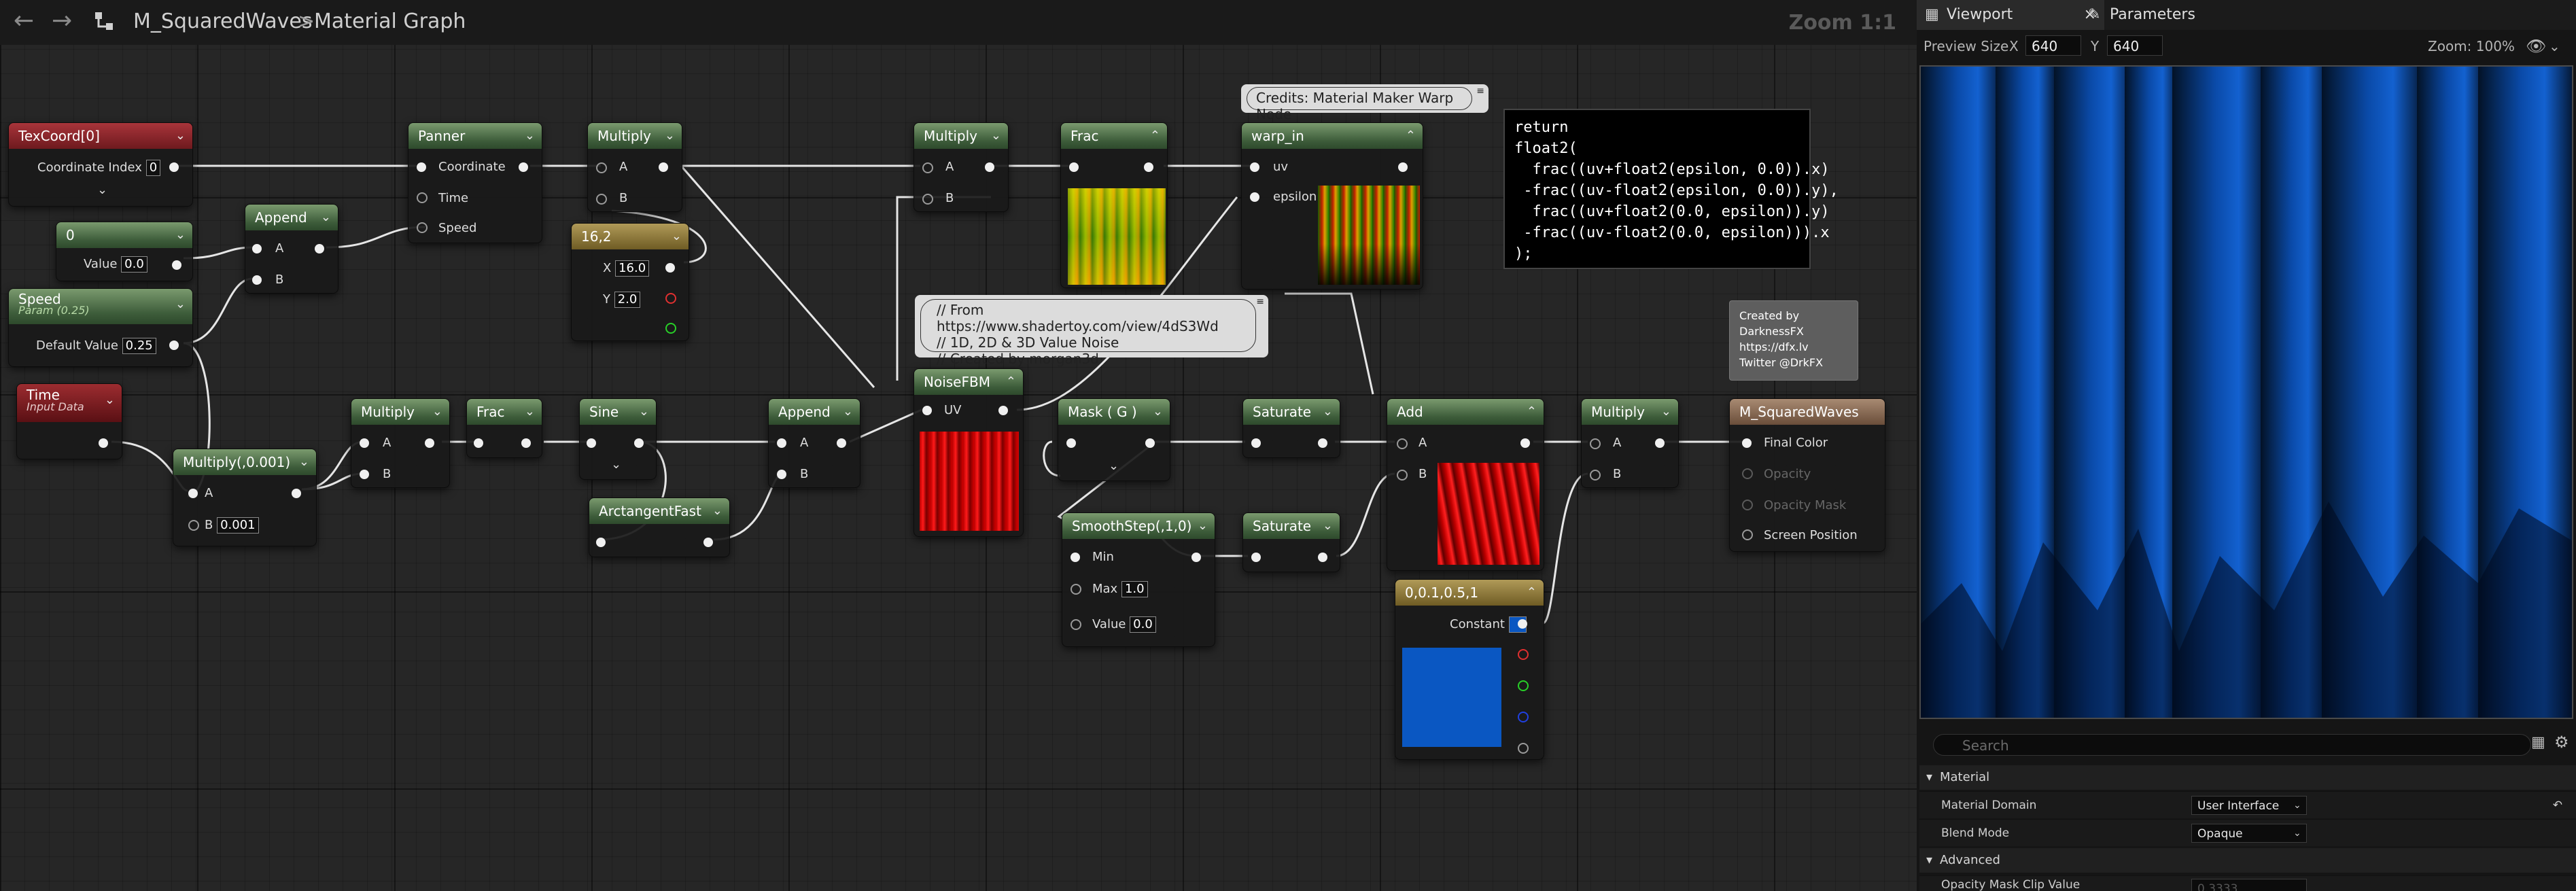  Describe the element at coordinates (1523, 717) in the screenshot. I see `output-pin-b` at that location.